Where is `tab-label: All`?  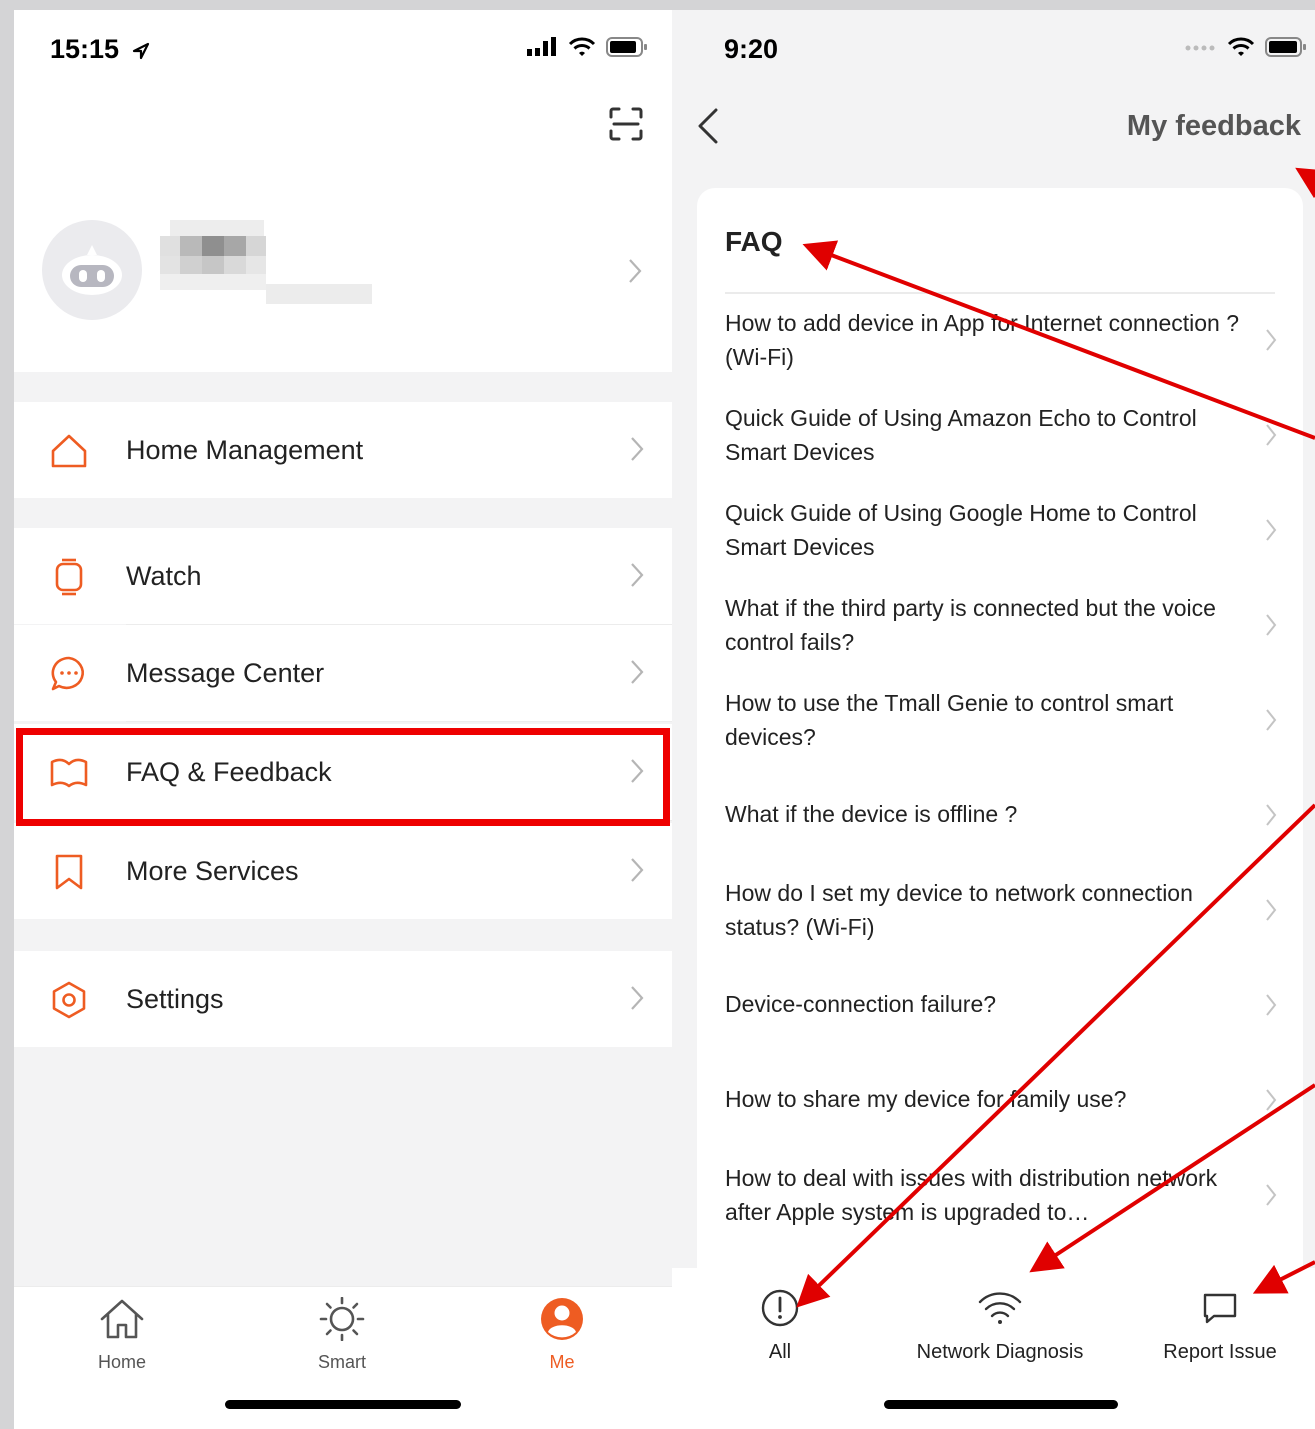
tab-label: All is located at coordinates (780, 1352).